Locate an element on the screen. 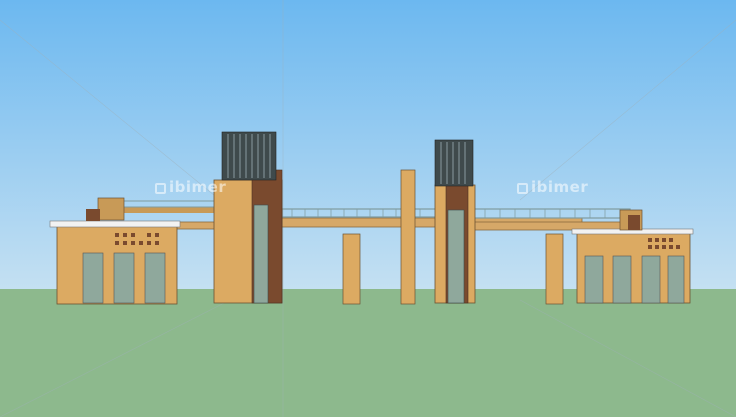 The width and height of the screenshot is (736, 417). left-tower is located at coordinates (248, 217).